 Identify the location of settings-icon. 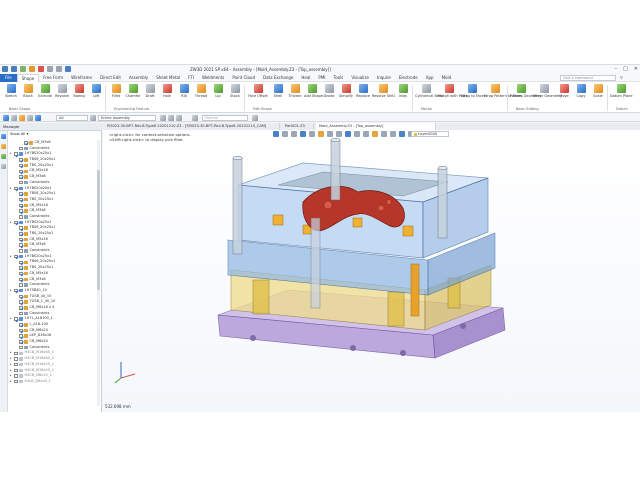
(50, 69).